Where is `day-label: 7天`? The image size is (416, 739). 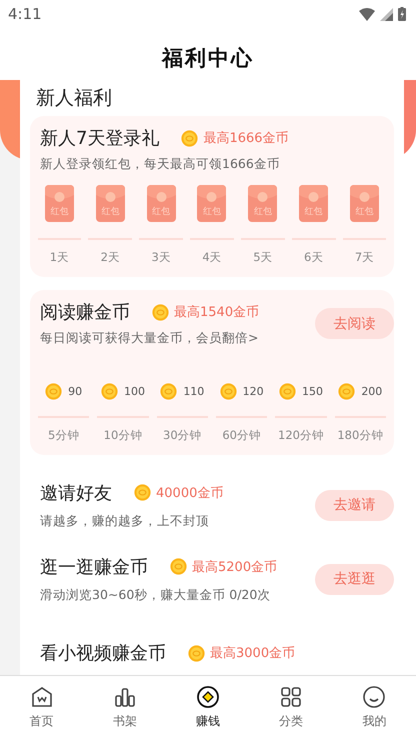
day-label: 7天 is located at coordinates (364, 258).